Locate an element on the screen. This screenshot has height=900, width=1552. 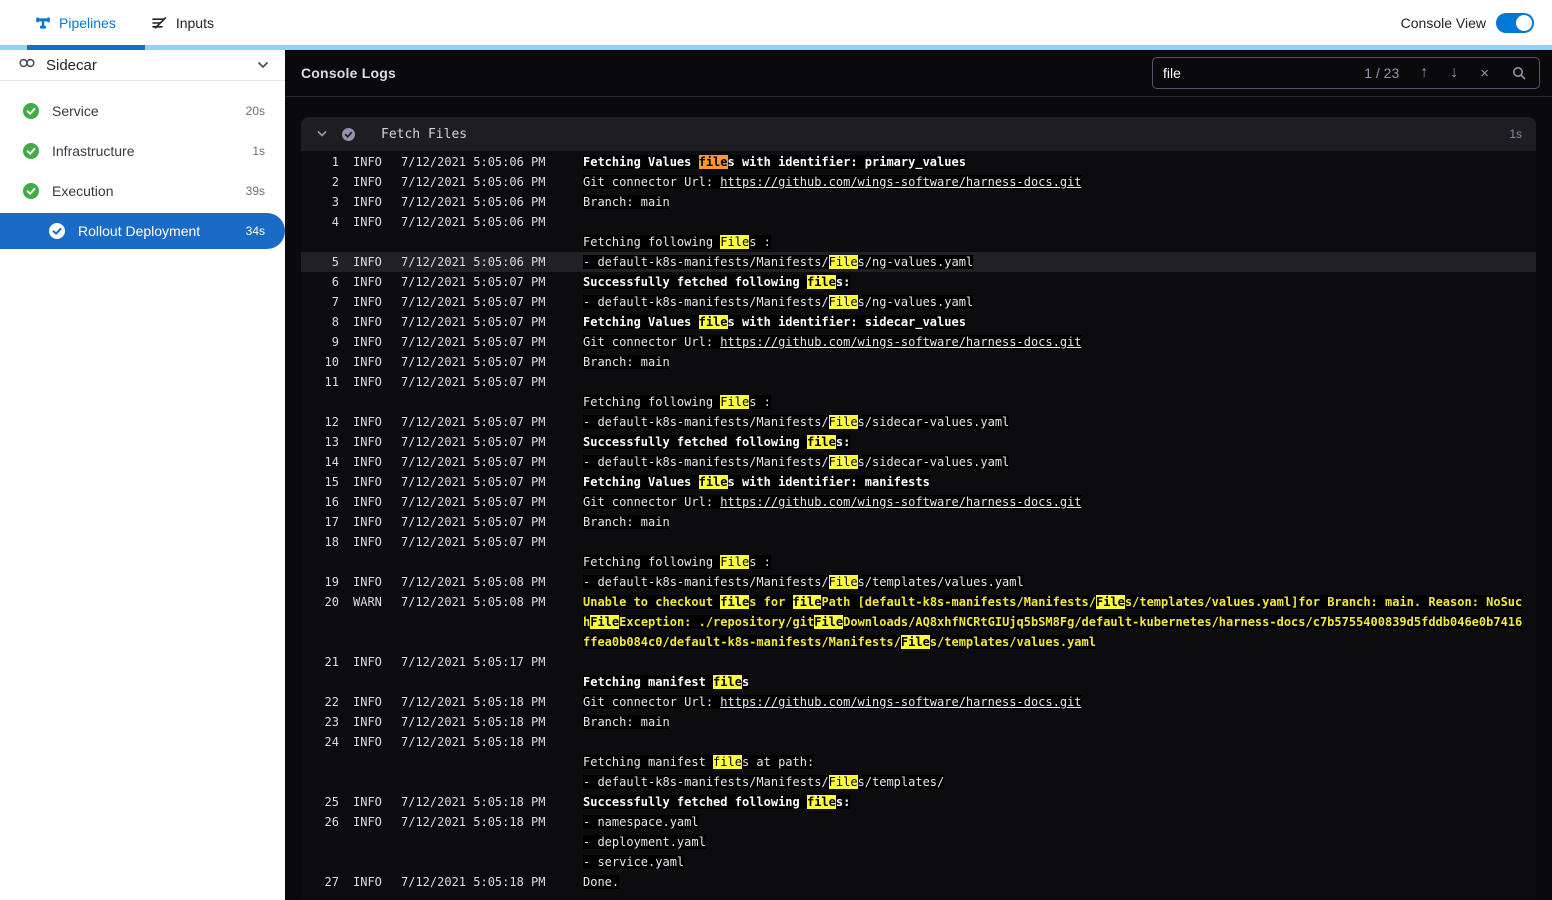
log-message: - deployment.yaml is located at coordinates (1059, 842).